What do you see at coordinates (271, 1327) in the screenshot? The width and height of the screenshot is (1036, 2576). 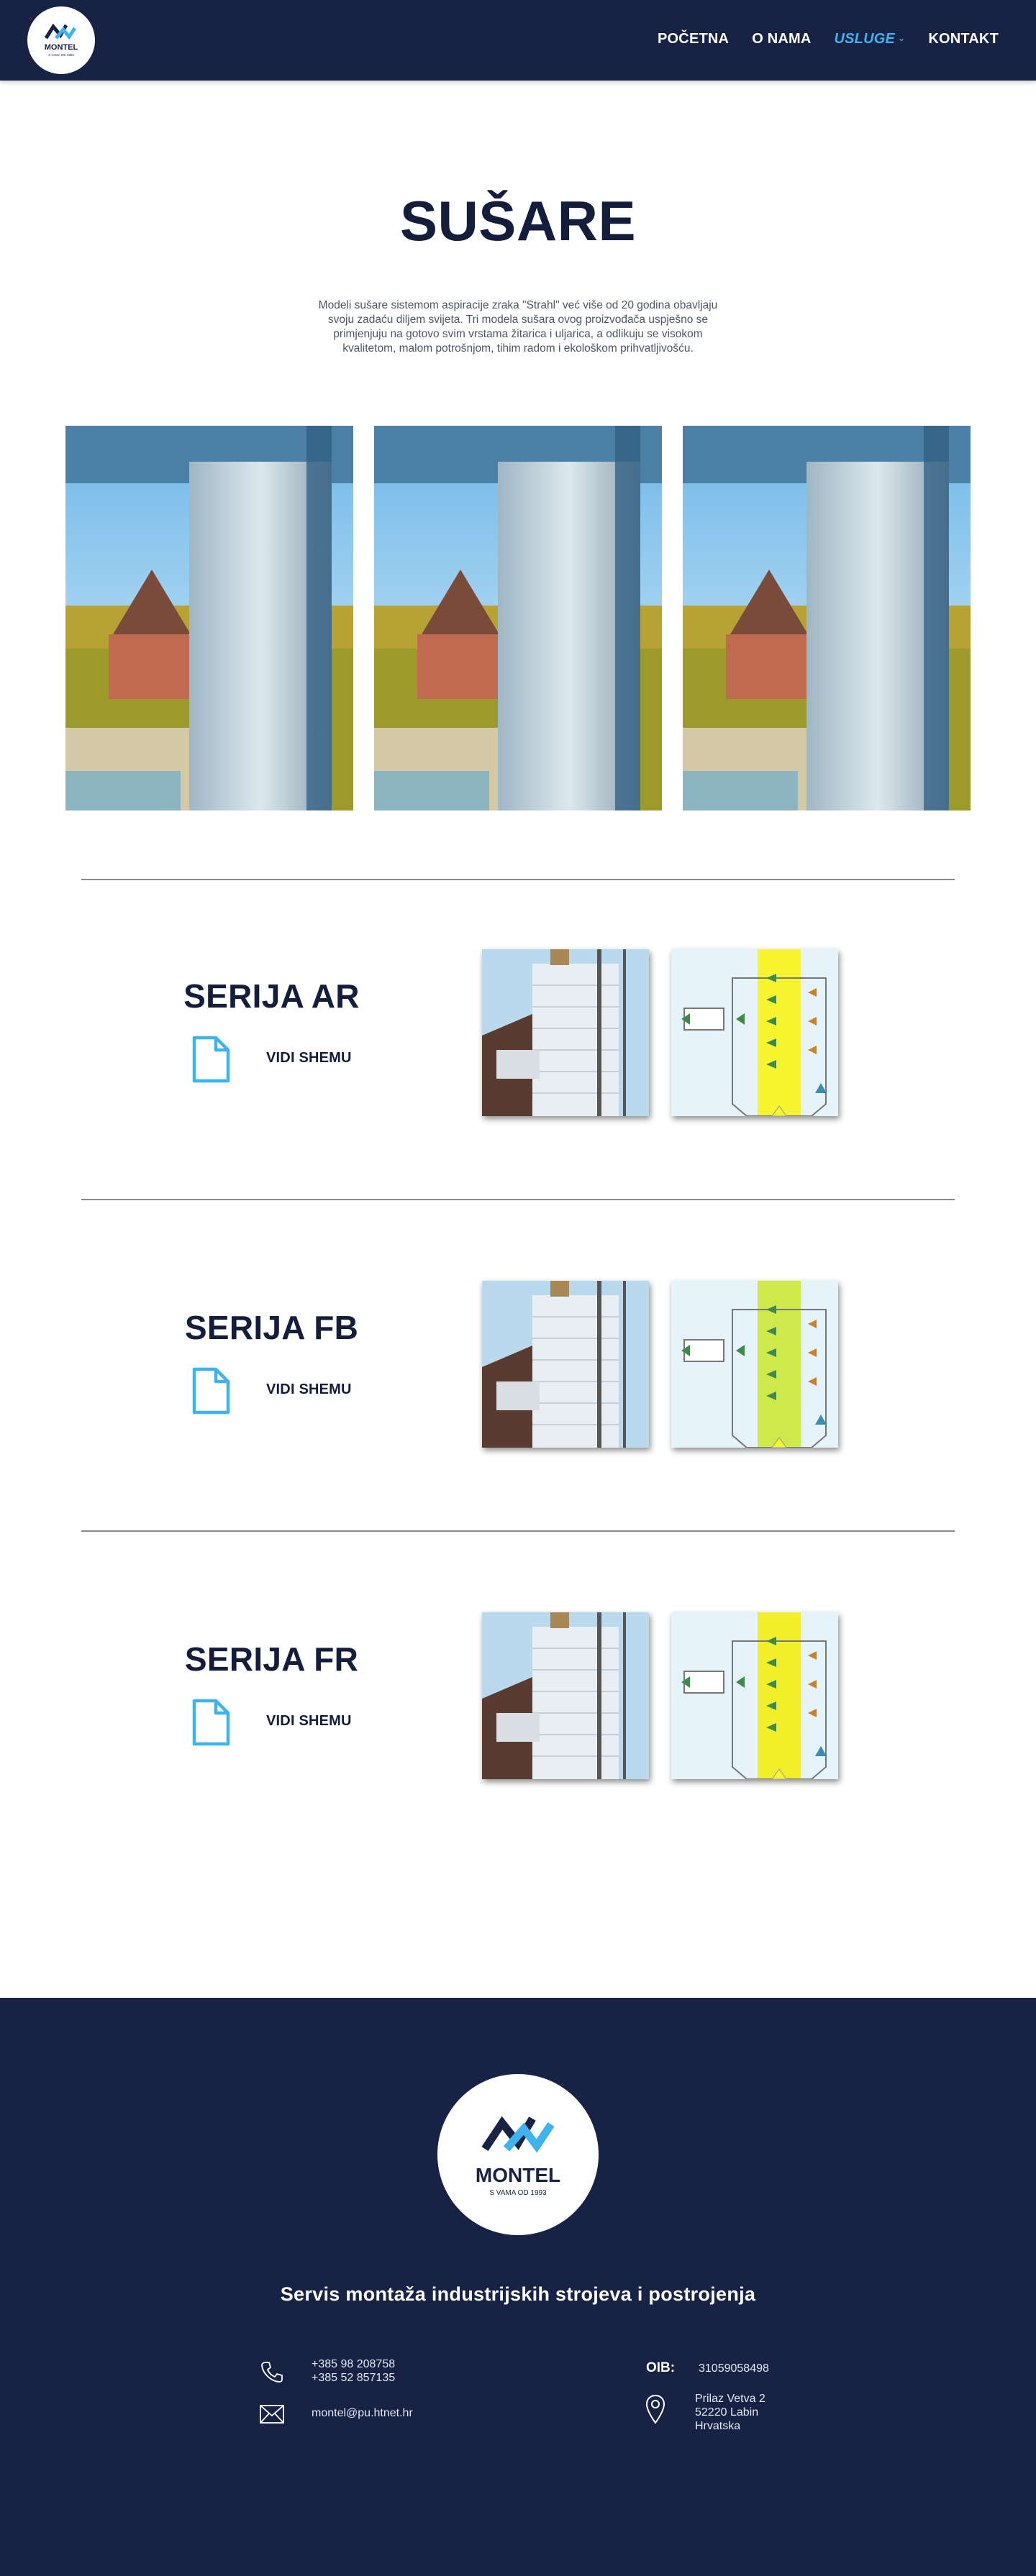 I see `series-title-fb: SERIJA FB` at bounding box center [271, 1327].